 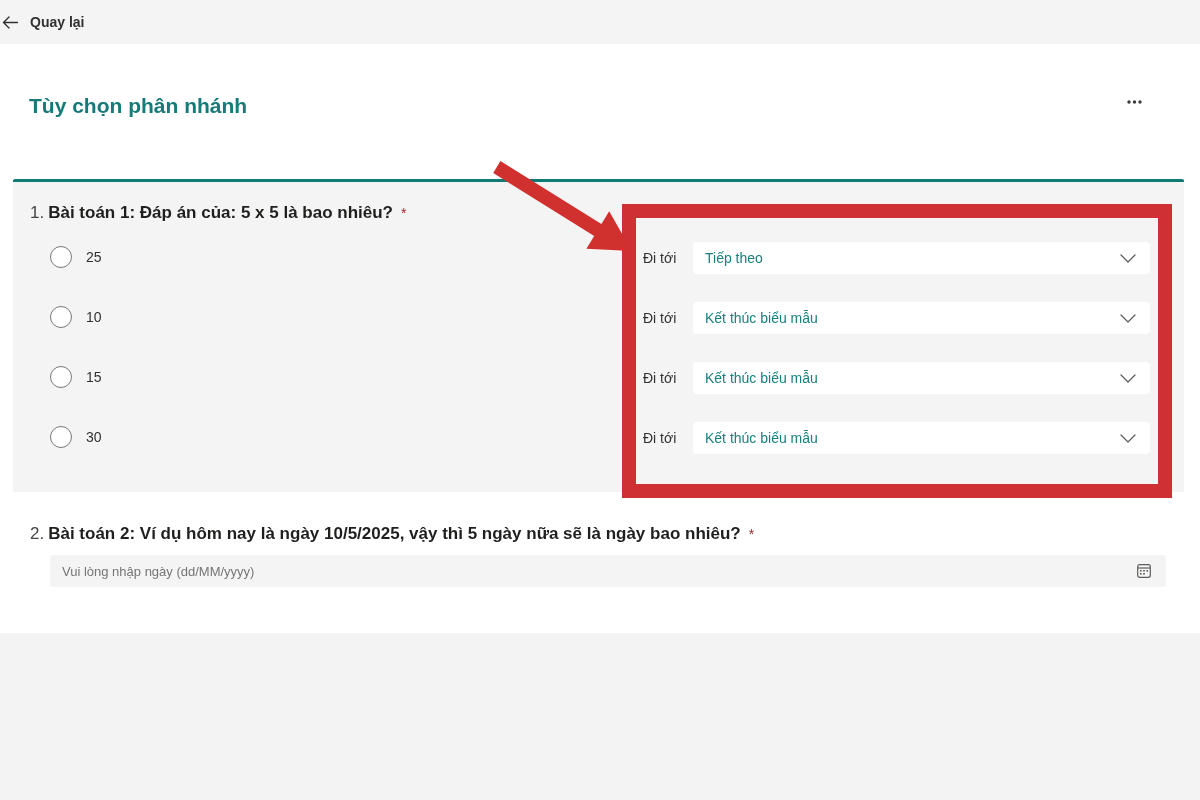 What do you see at coordinates (94, 257) in the screenshot?
I see `option-label: 25` at bounding box center [94, 257].